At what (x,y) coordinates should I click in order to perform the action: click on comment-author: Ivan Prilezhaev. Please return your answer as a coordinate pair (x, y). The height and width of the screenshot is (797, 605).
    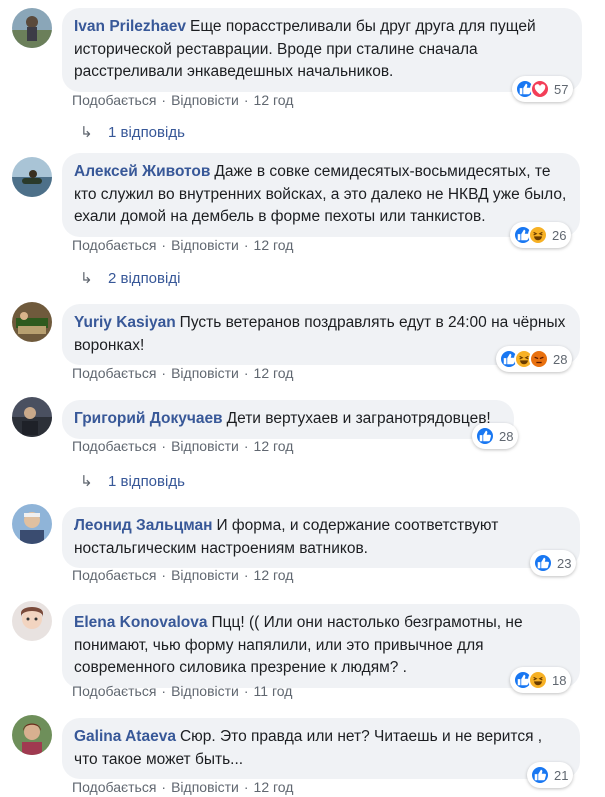
    Looking at the image, I should click on (130, 26).